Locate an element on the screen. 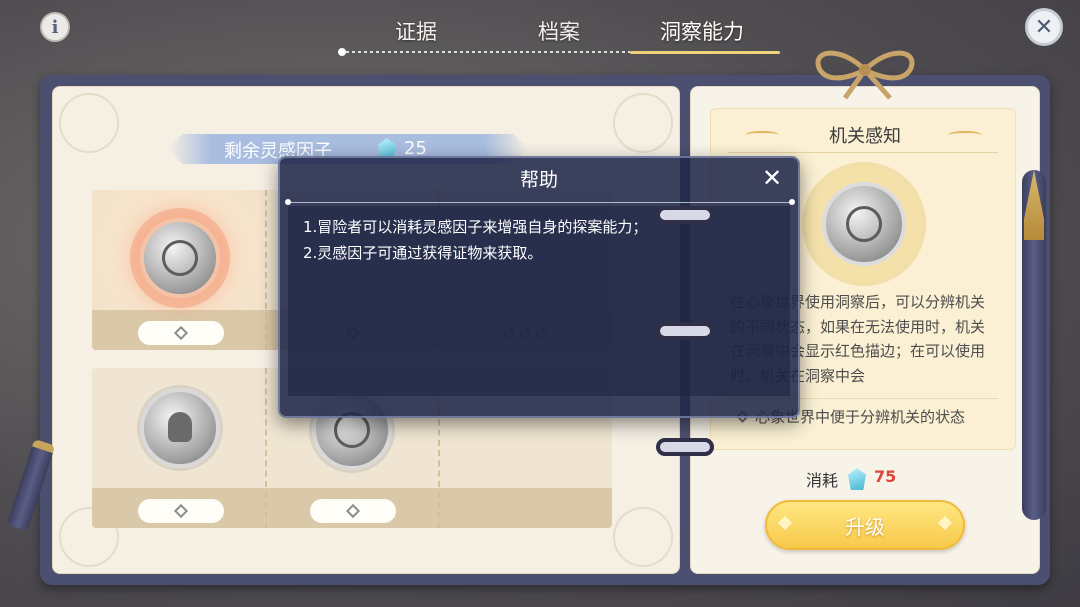 This screenshot has width=1080, height=607. tab-active-indicator is located at coordinates (705, 52).